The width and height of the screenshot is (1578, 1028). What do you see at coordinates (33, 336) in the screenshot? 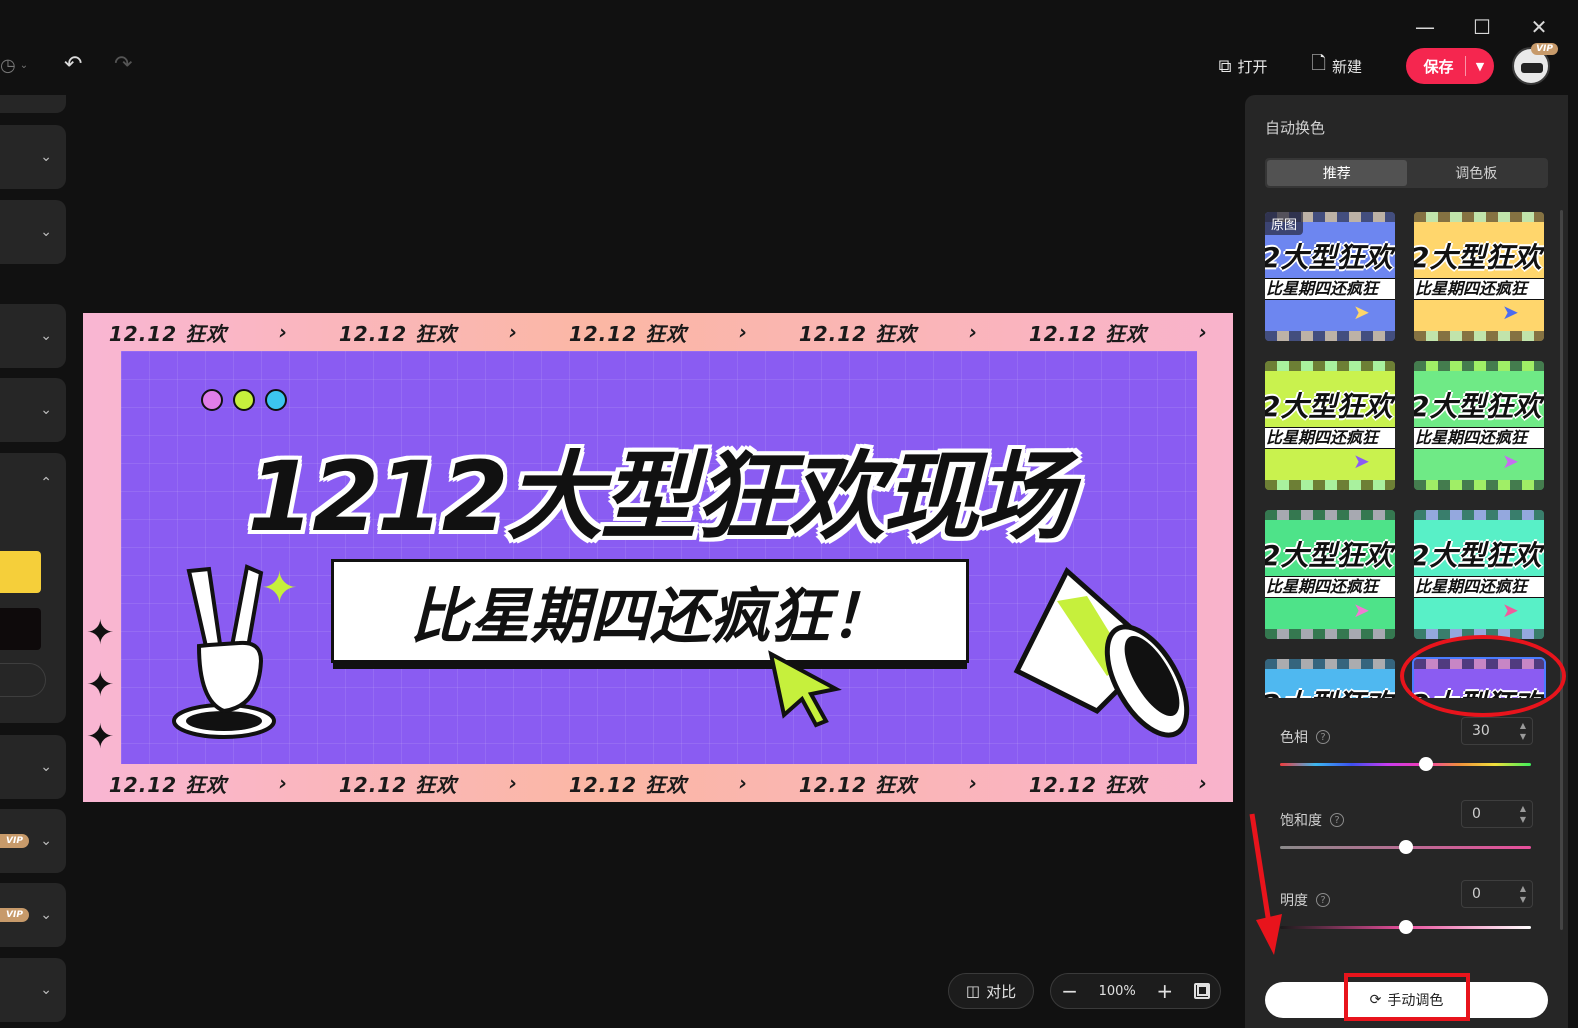
I see `left-panel-3: ⌄` at bounding box center [33, 336].